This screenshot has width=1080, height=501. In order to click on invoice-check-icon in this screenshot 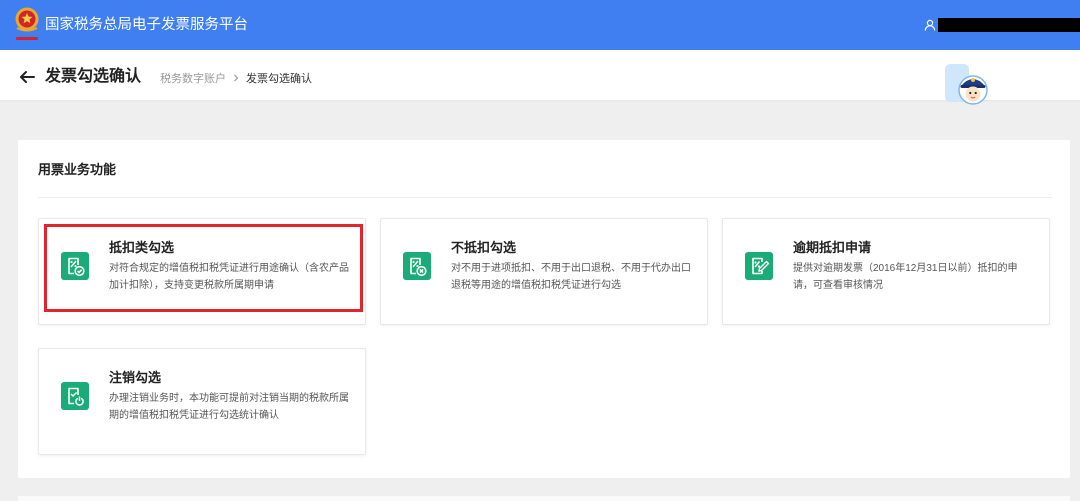, I will do `click(75, 266)`.